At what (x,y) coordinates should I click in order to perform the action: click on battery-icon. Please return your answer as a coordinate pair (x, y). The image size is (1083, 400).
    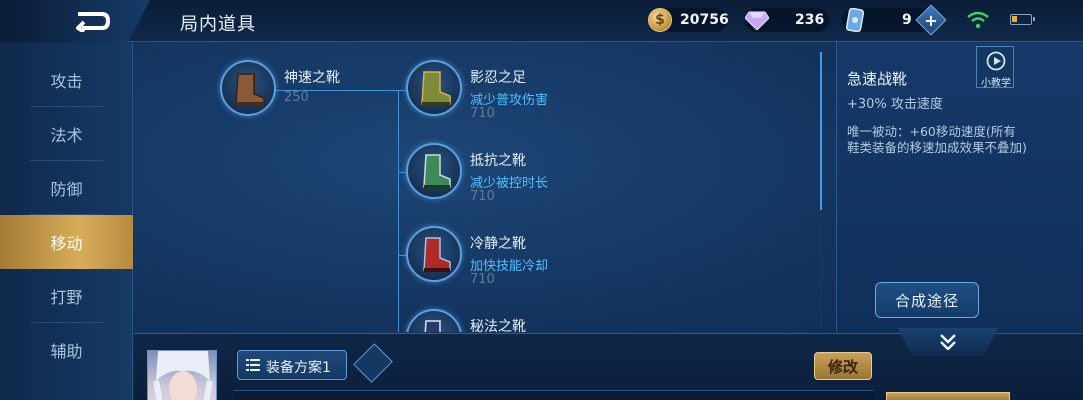
    Looking at the image, I should click on (1022, 19).